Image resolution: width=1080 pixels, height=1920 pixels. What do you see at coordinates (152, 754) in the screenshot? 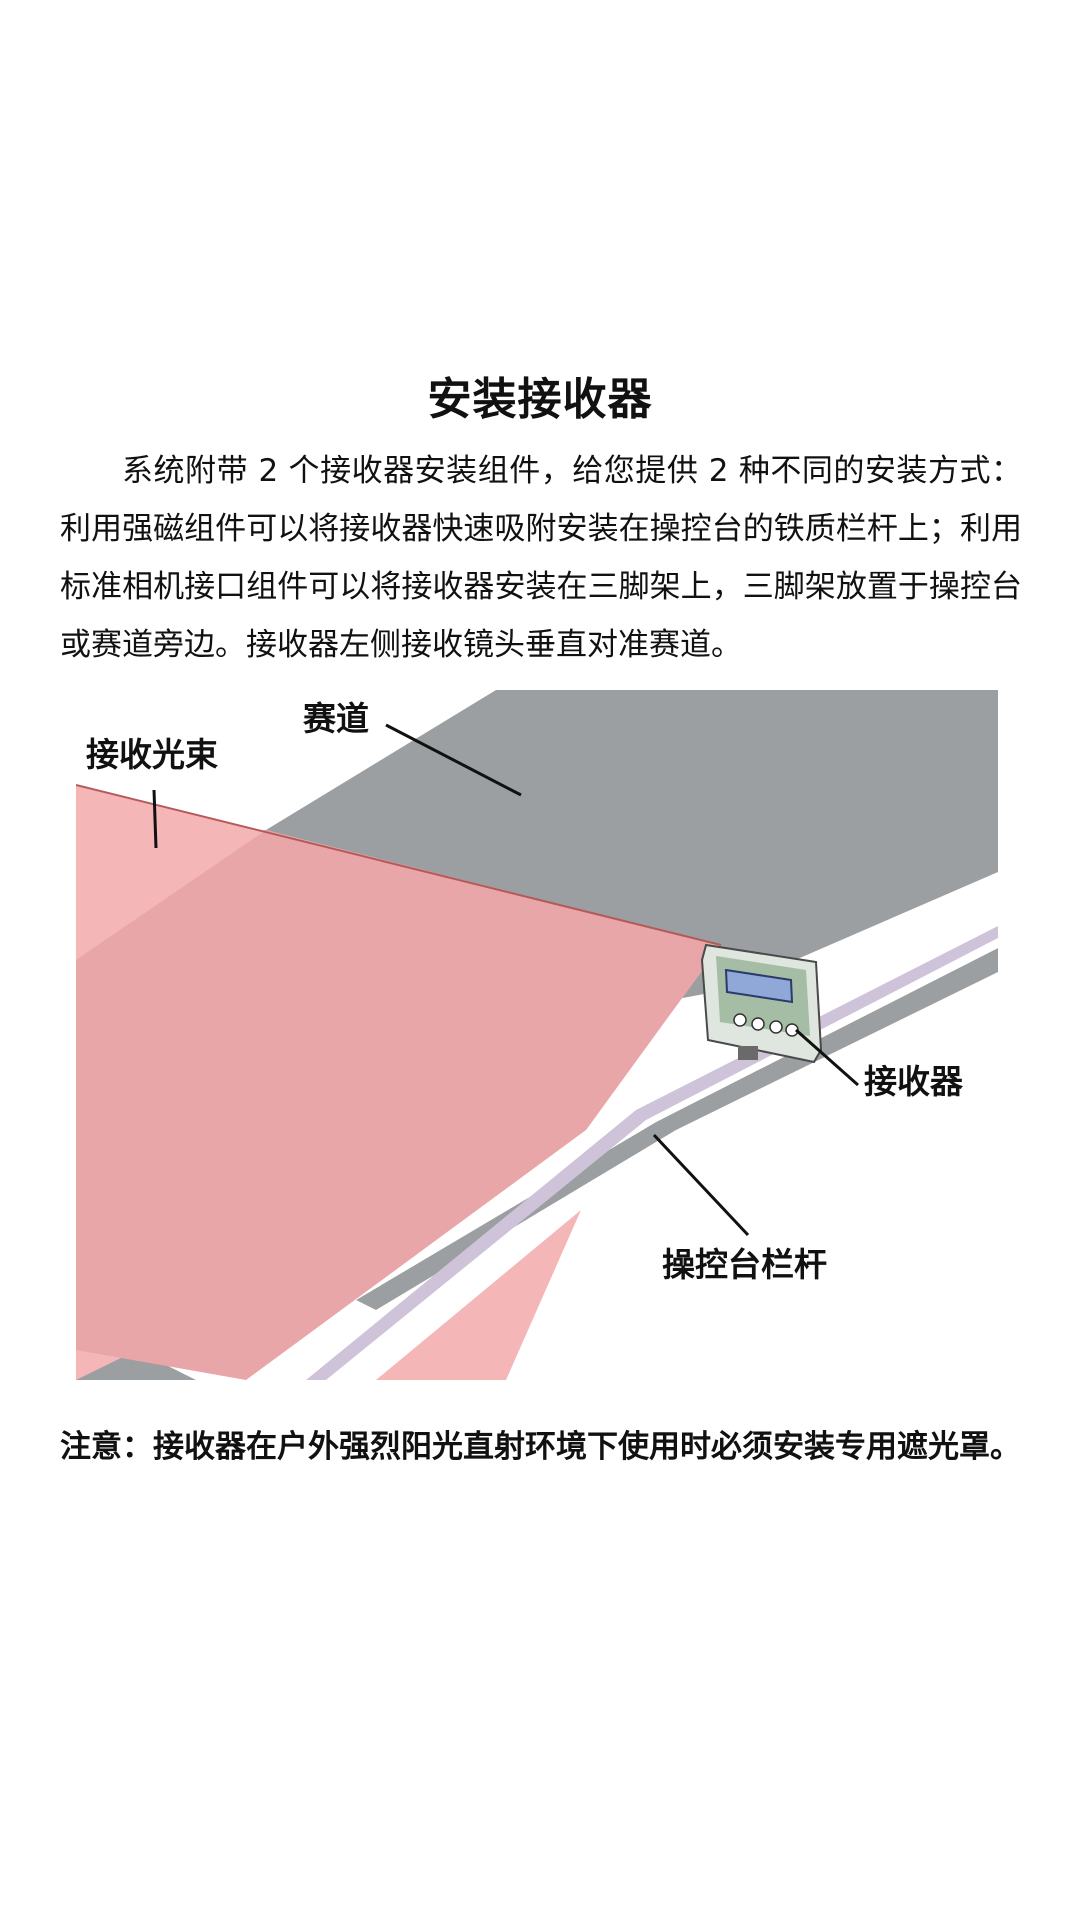
I see `label-beam: 接收光束` at bounding box center [152, 754].